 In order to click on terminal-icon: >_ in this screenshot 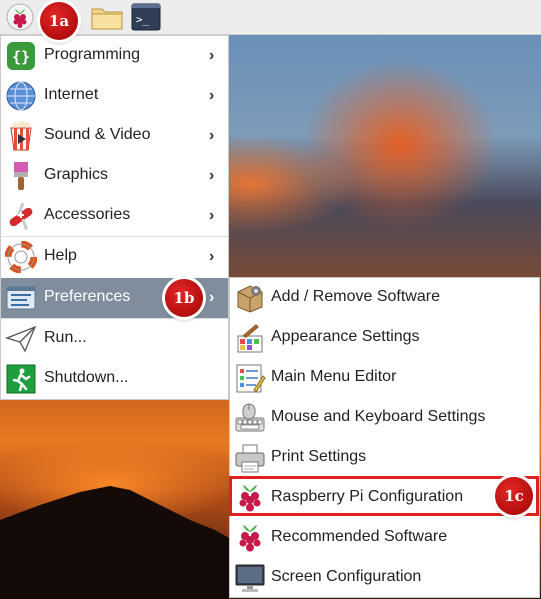, I will do `click(146, 17)`.